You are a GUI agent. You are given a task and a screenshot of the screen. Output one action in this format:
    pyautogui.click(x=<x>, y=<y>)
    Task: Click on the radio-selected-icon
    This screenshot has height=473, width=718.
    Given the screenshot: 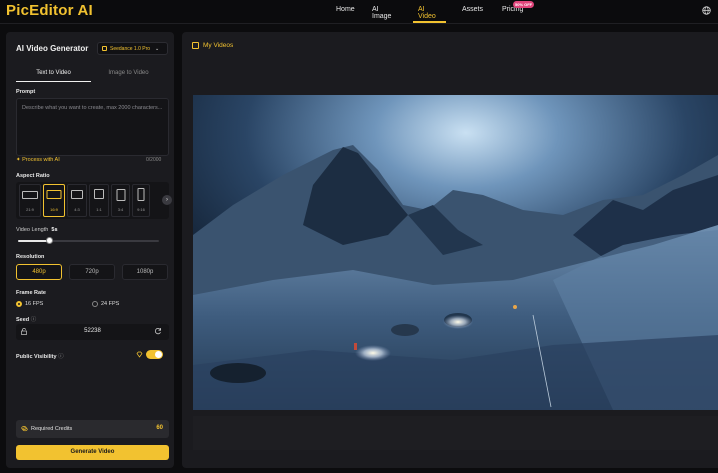 What is the action you would take?
    pyautogui.click(x=19, y=304)
    